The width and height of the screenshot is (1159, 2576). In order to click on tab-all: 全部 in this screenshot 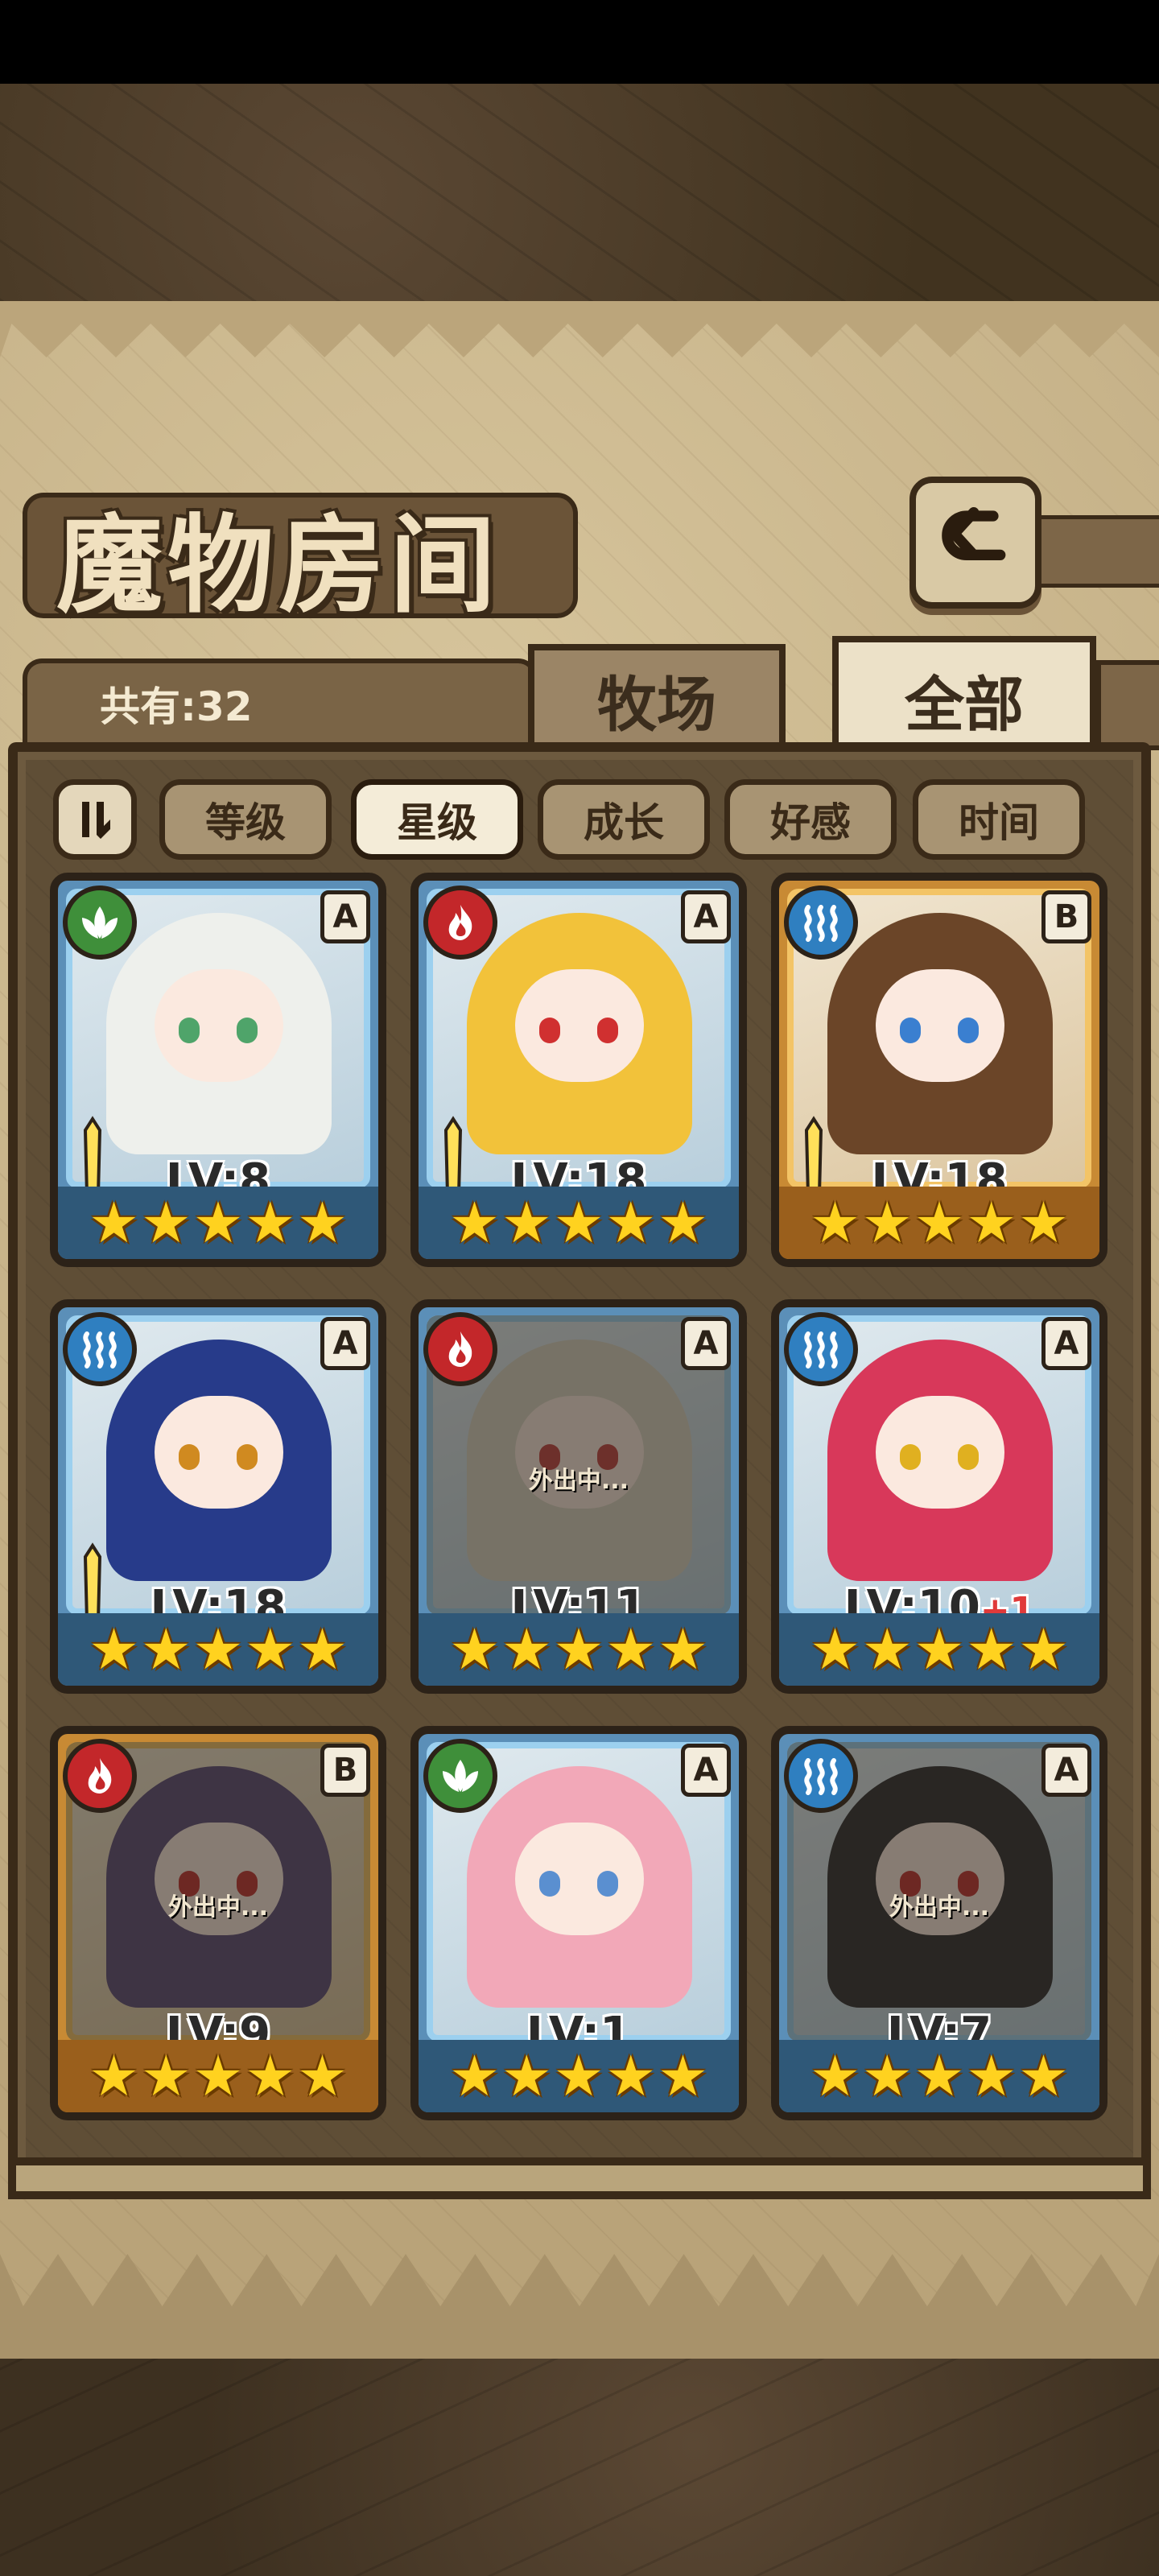, I will do `click(964, 696)`.